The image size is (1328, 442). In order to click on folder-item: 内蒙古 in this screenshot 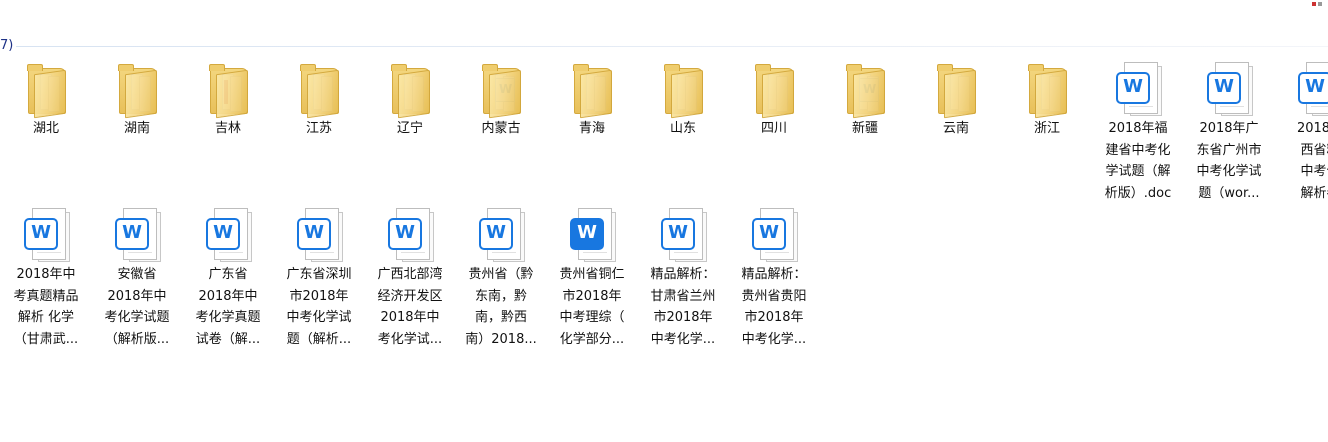, I will do `click(501, 99)`.